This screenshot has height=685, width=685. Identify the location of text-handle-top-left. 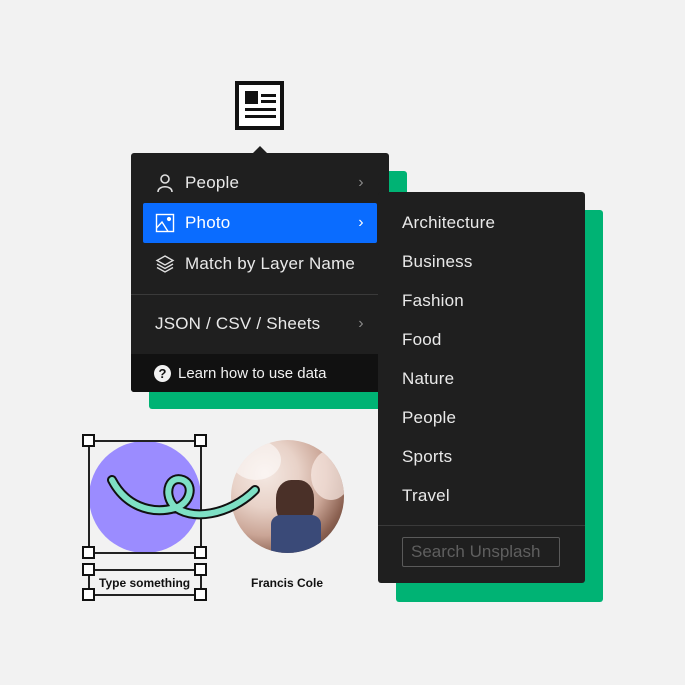
(88, 569).